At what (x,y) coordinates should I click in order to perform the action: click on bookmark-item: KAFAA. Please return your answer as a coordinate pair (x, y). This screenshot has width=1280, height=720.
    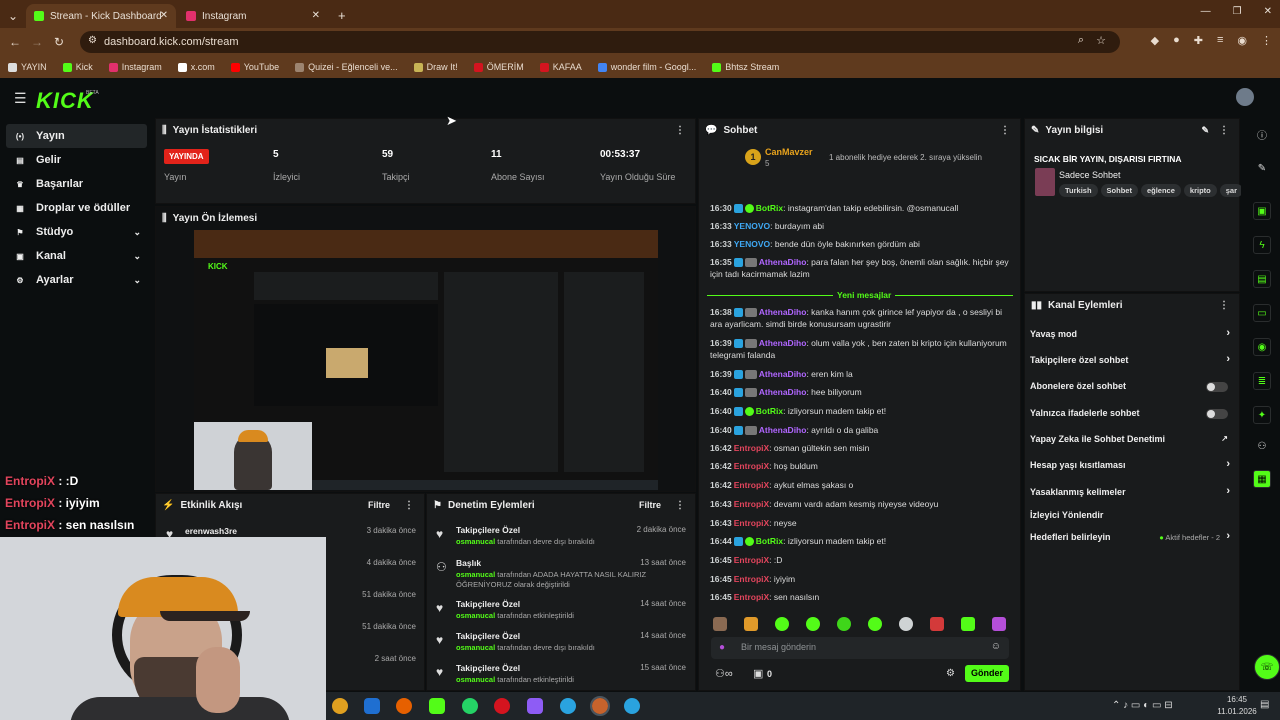
    Looking at the image, I should click on (560, 67).